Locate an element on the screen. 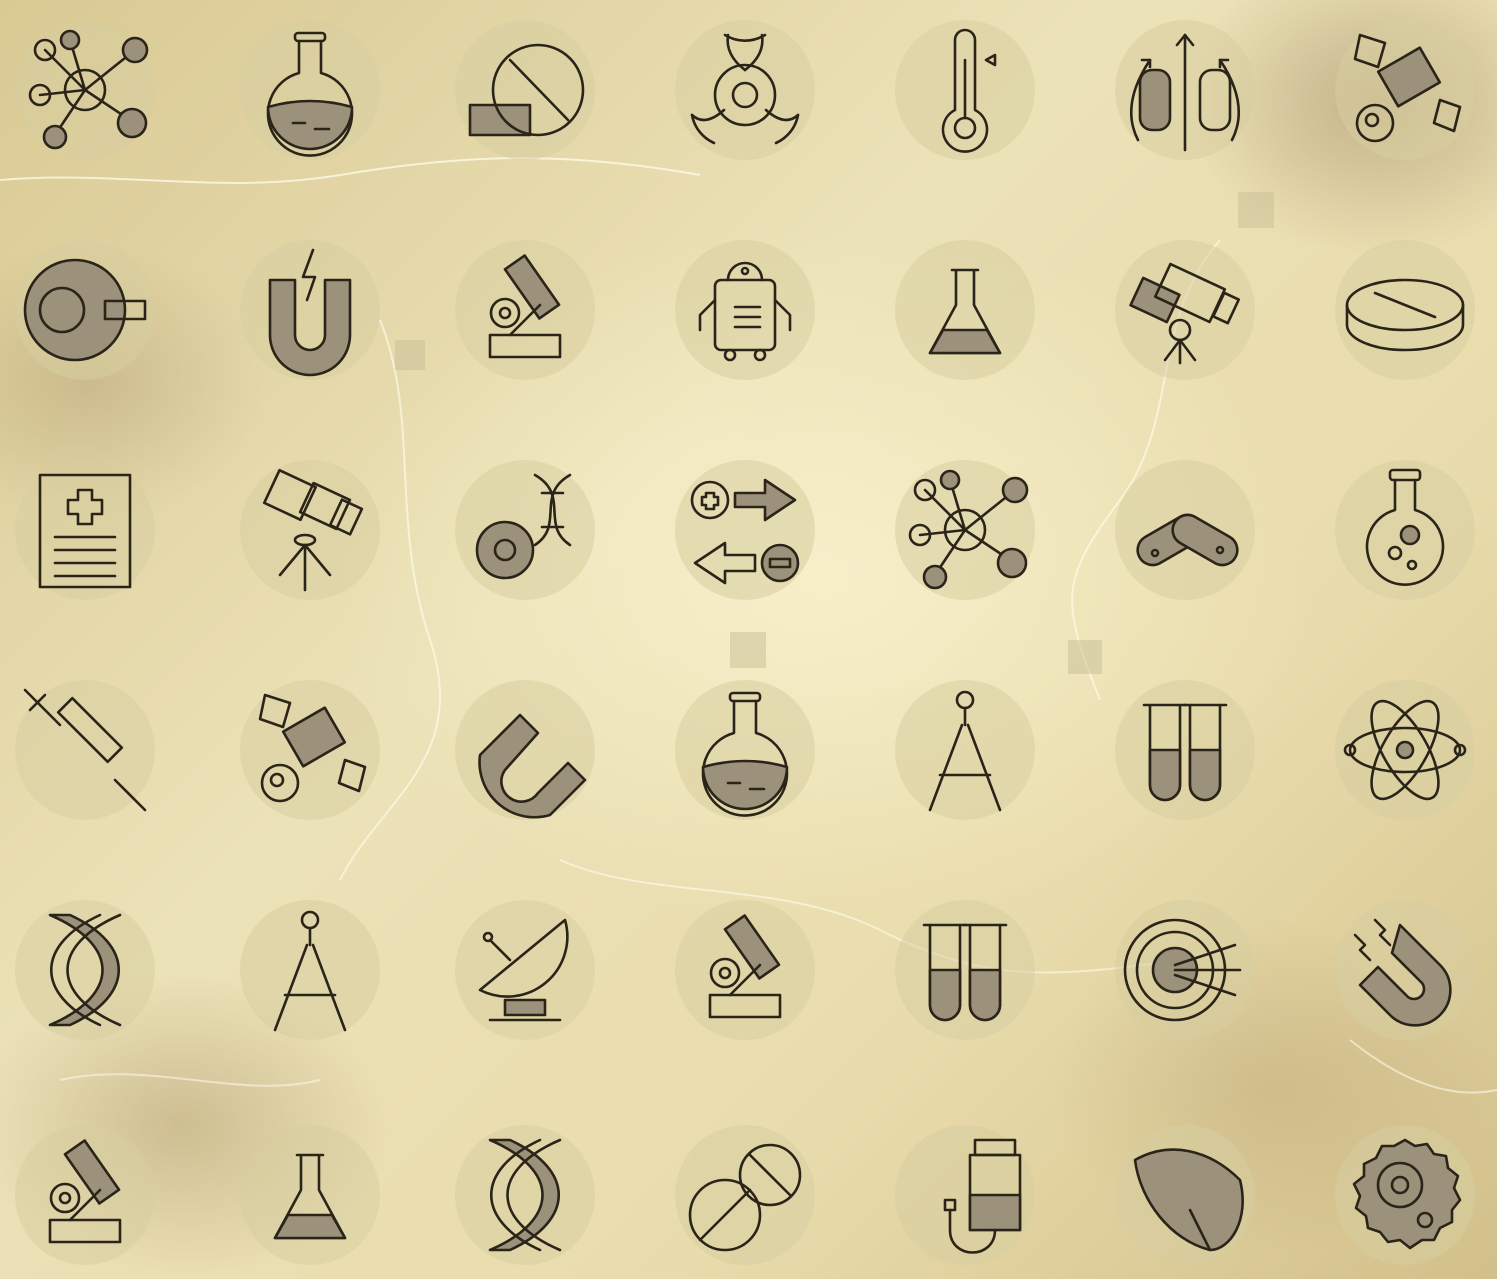 Image resolution: width=1497 pixels, height=1279 pixels. cell-icon is located at coordinates (1405, 1195).